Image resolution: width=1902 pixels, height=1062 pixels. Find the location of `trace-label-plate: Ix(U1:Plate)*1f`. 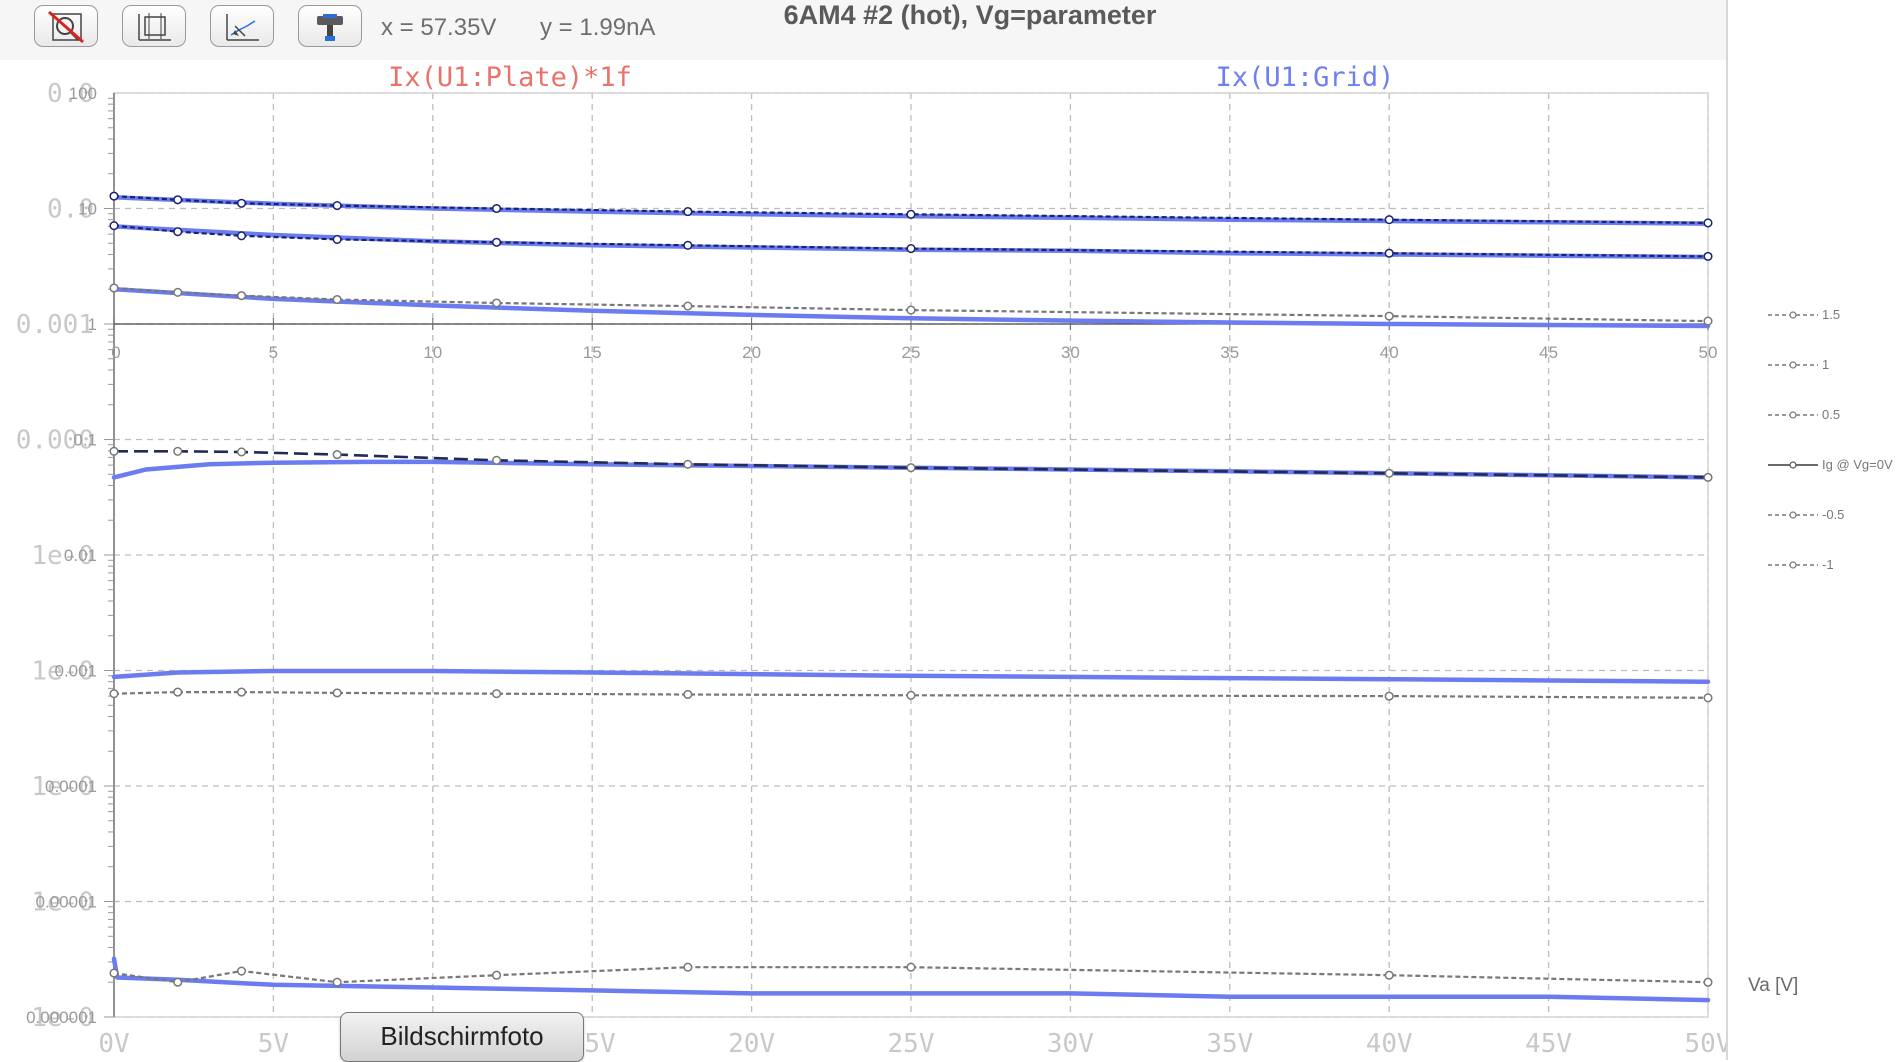

trace-label-plate: Ix(U1:Plate)*1f is located at coordinates (510, 77).